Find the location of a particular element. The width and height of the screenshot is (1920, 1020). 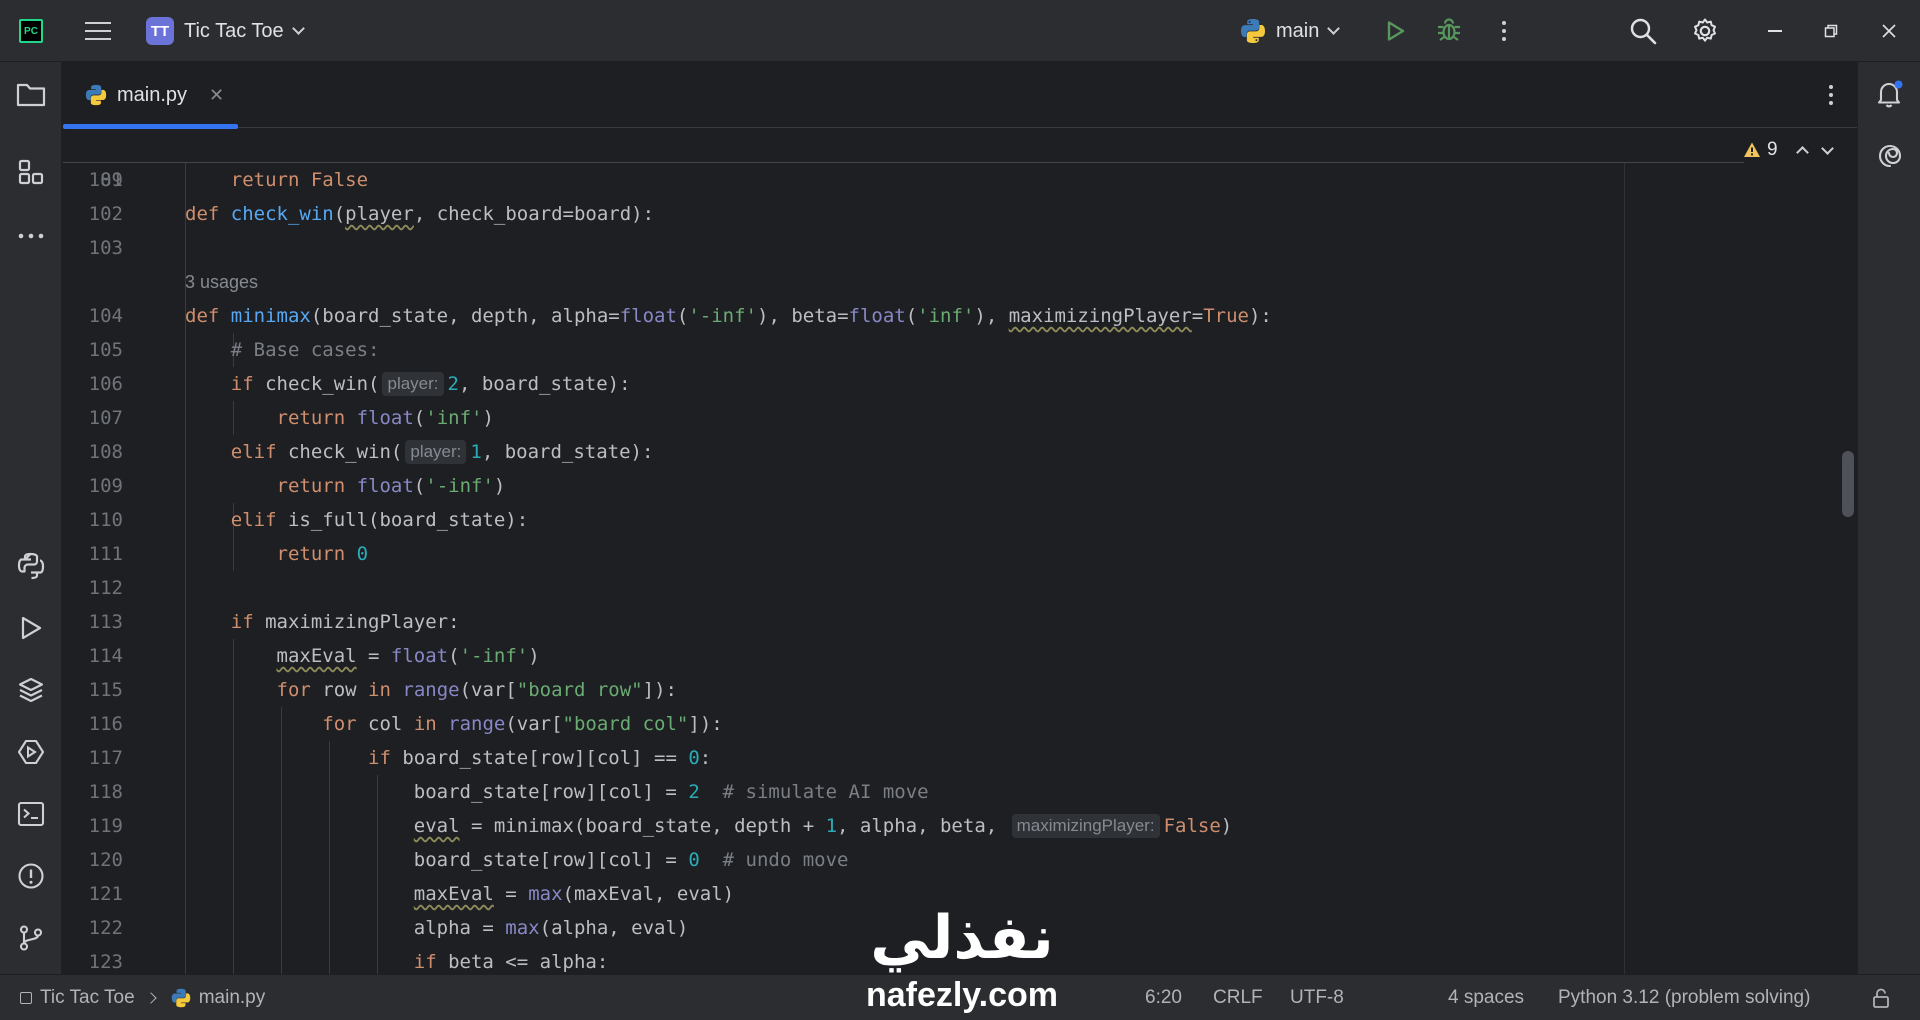

close-tab-icon: ✕ is located at coordinates (216, 95).